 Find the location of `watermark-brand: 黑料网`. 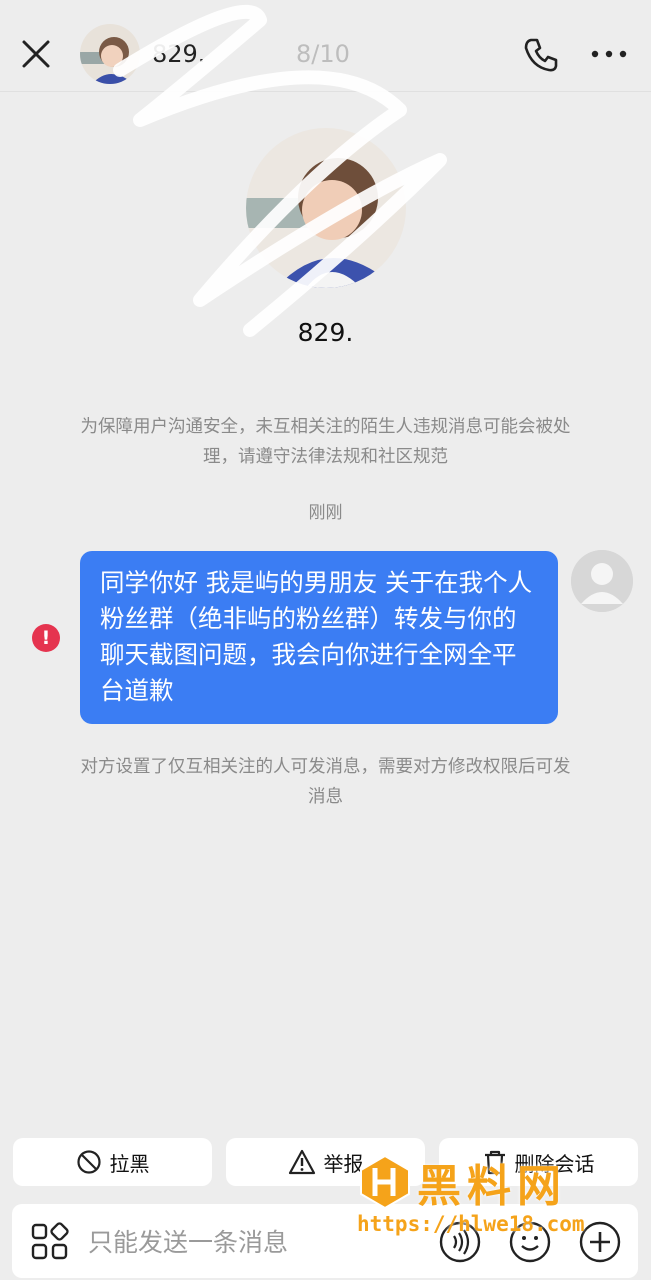

watermark-brand: 黑料网 is located at coordinates (492, 1186).